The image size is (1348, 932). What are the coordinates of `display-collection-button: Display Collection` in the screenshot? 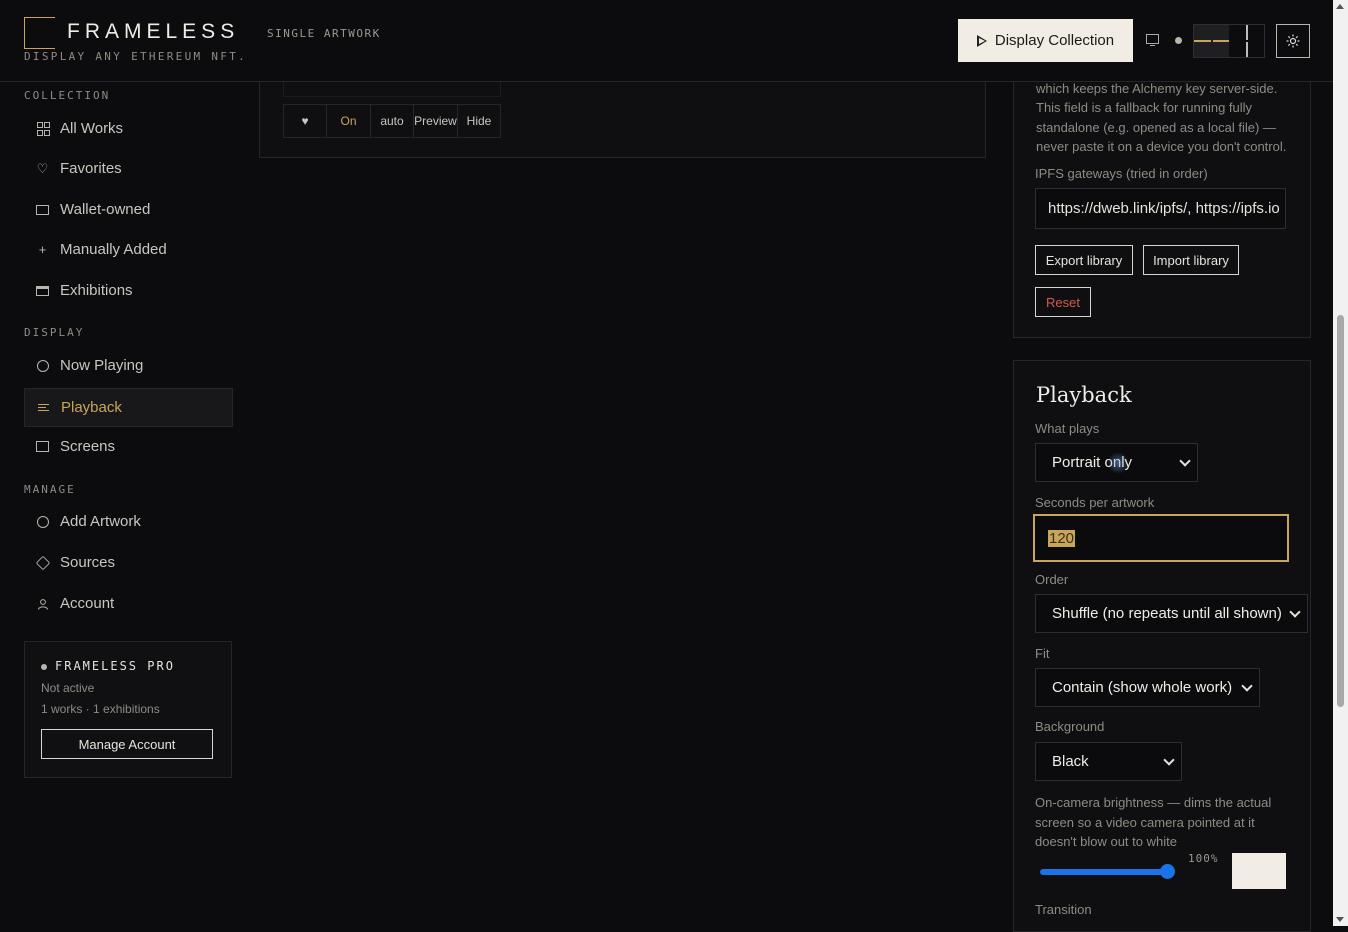 It's located at (1045, 40).